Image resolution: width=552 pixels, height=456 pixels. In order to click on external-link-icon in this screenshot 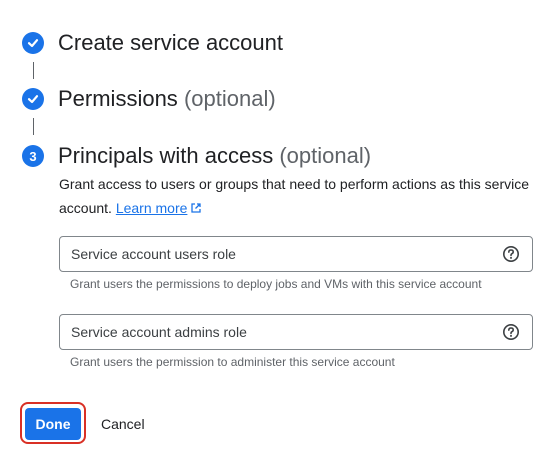, I will do `click(196, 209)`.